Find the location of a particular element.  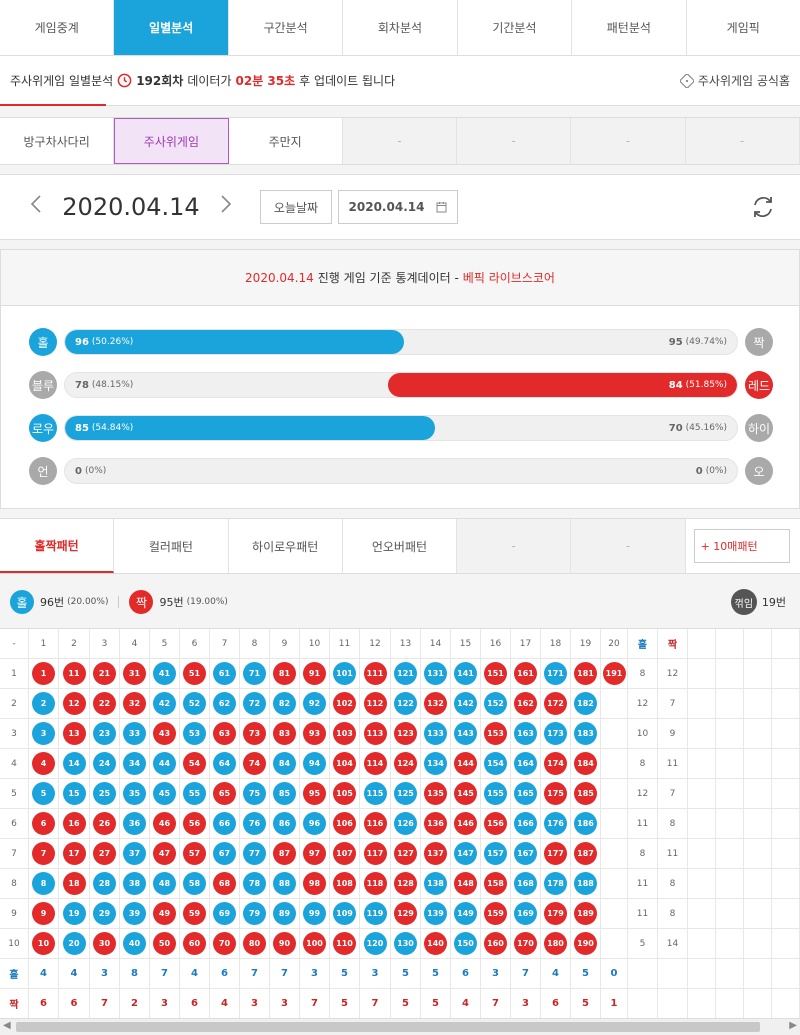

tab-high-low-pattern: 하이로우패턴 is located at coordinates (286, 546).